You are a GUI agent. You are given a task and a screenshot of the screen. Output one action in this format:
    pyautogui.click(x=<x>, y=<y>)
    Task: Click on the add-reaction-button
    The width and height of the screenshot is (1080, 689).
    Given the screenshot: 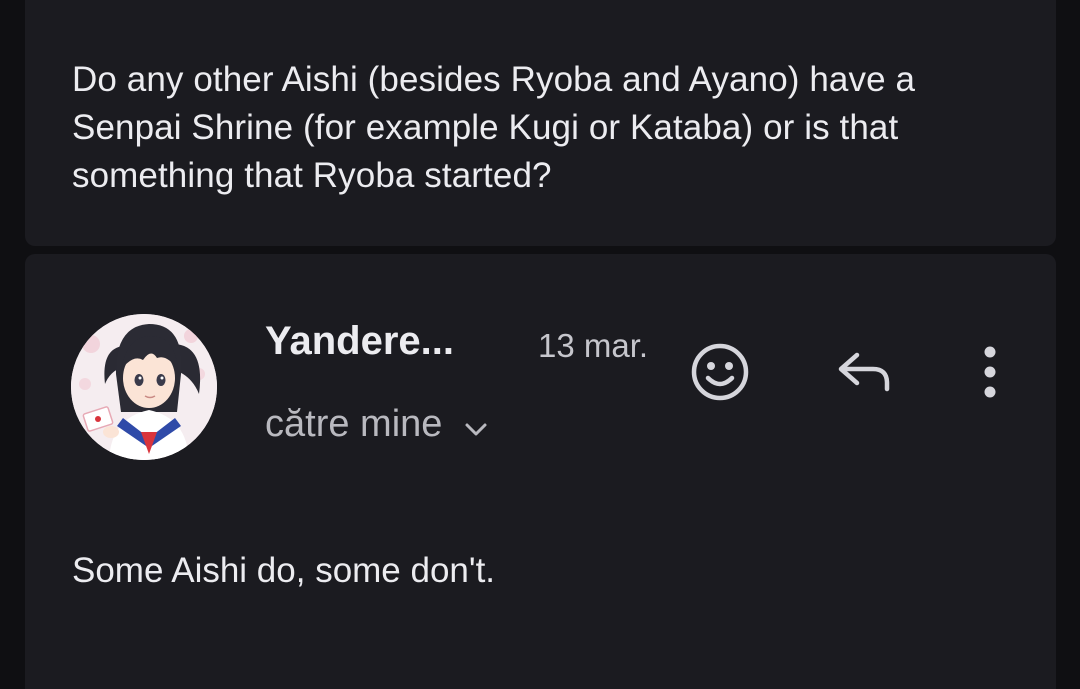 What is the action you would take?
    pyautogui.click(x=720, y=374)
    